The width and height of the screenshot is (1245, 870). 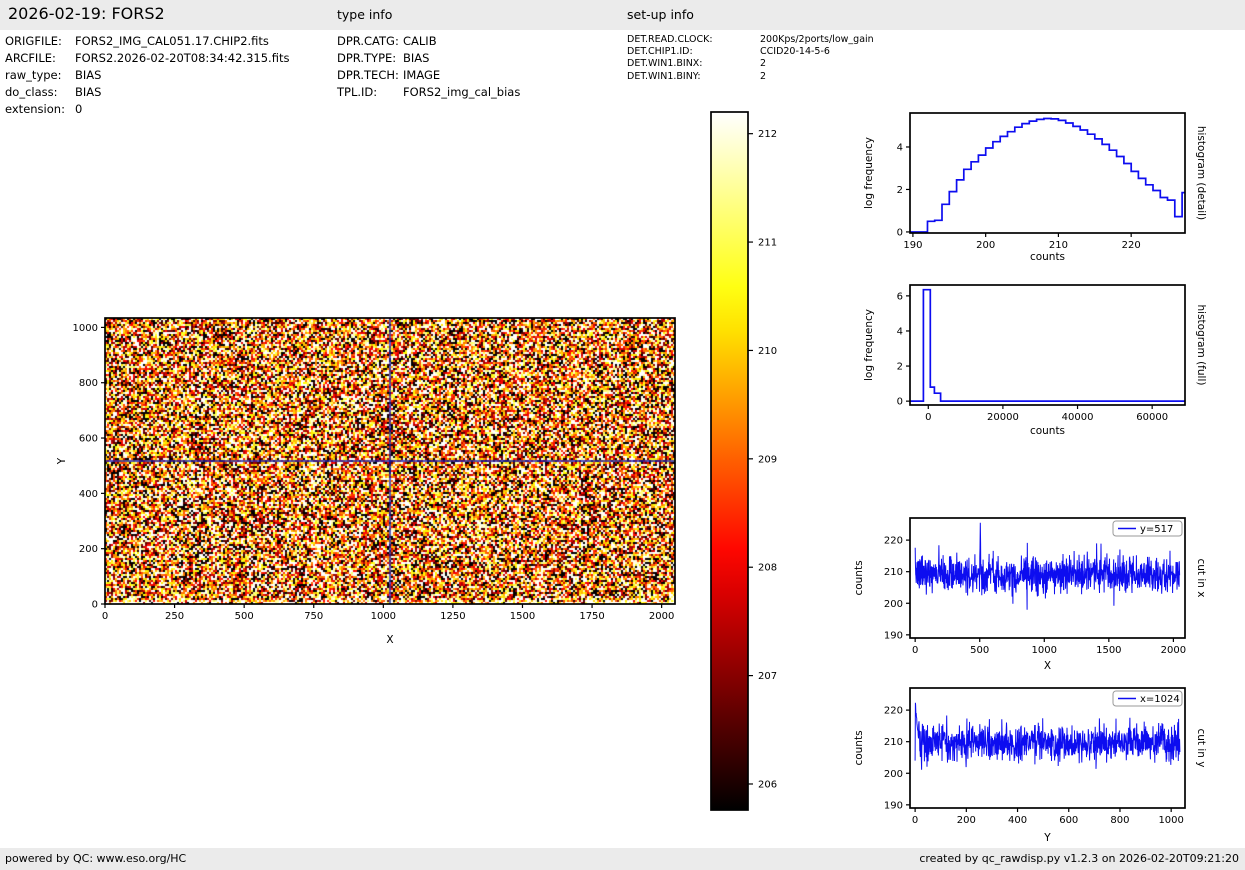 I want to click on info-label: raw_type:, so click(x=33, y=75).